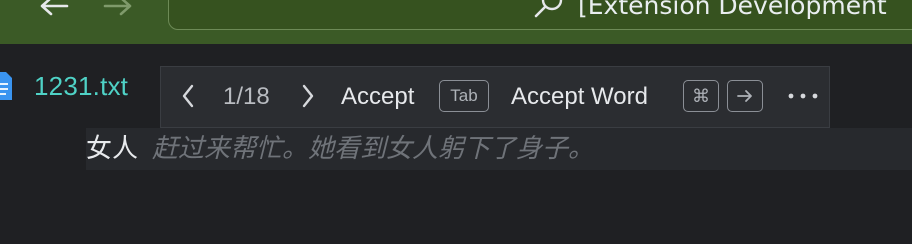  Describe the element at coordinates (464, 96) in the screenshot. I see `tab-keybinding: Tab` at that location.